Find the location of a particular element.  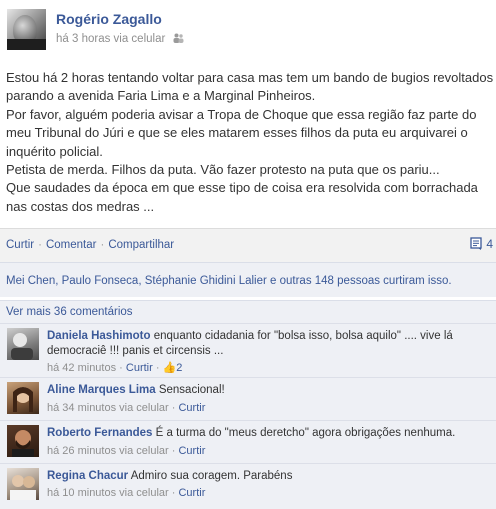

commenter-name: Aline Marques Lima is located at coordinates (101, 390).